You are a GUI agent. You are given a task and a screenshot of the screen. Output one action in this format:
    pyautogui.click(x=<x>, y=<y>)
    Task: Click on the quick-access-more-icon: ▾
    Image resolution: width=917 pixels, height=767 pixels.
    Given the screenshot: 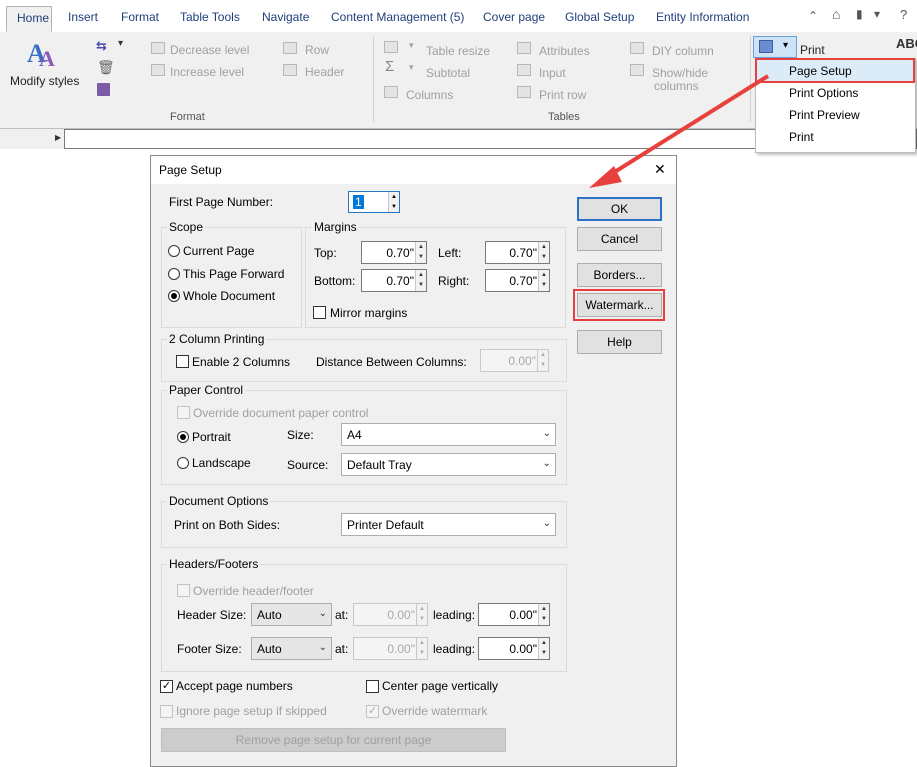 What is the action you would take?
    pyautogui.click(x=877, y=14)
    